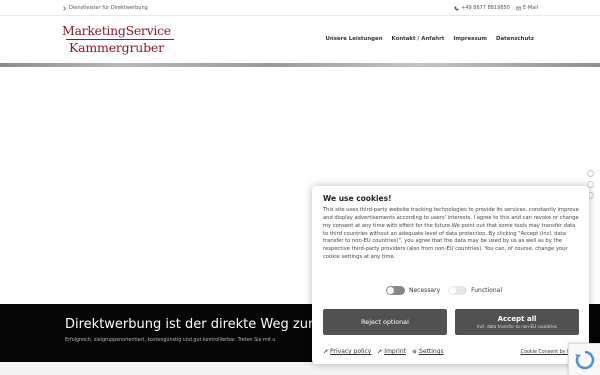 This screenshot has height=375, width=600. Describe the element at coordinates (517, 326) in the screenshot. I see `accept-all-sublabel: incl. data transfer to non-EU countries` at that location.